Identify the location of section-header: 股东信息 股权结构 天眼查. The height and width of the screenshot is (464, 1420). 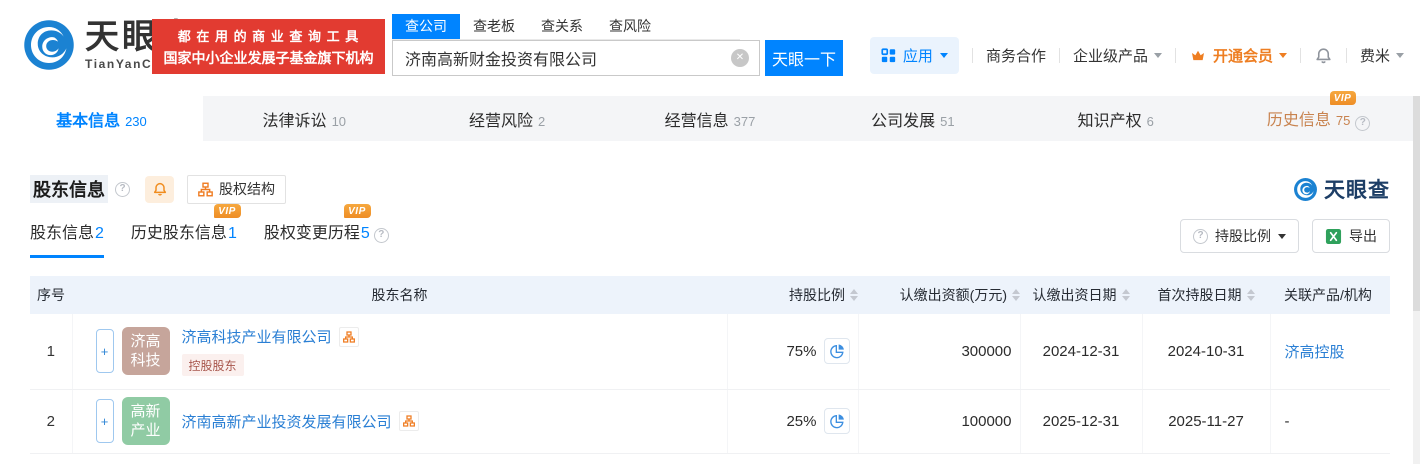
(710, 189).